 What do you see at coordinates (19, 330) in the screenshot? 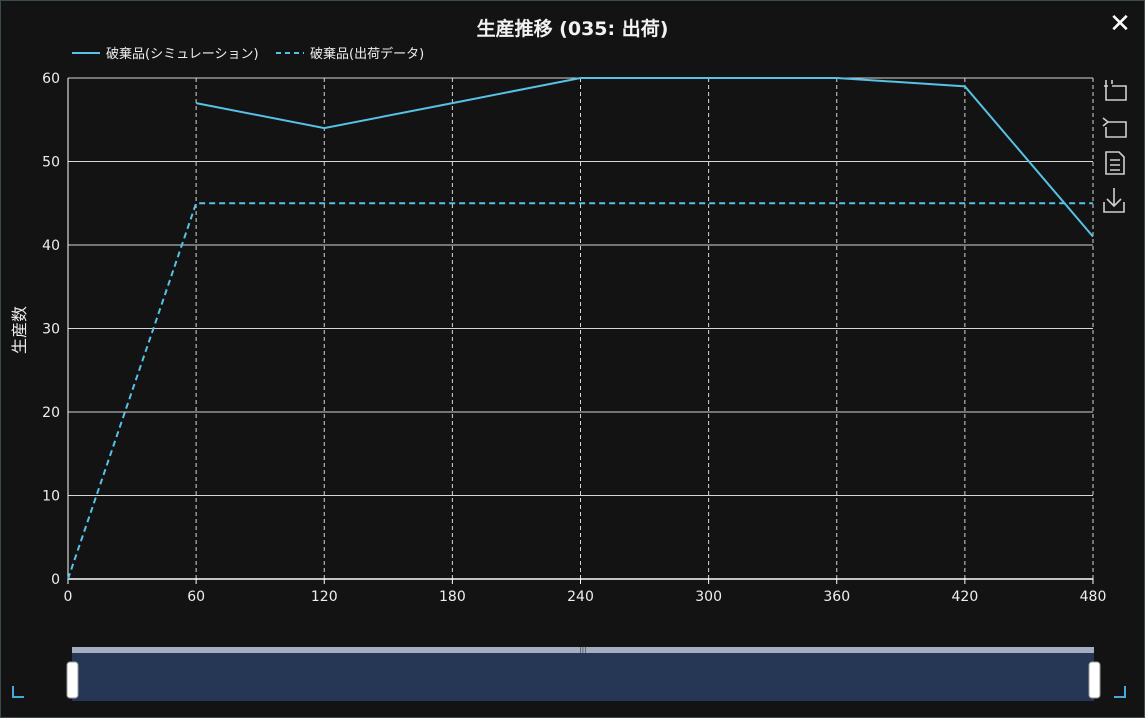
I see `y-axis-label: 生産数` at bounding box center [19, 330].